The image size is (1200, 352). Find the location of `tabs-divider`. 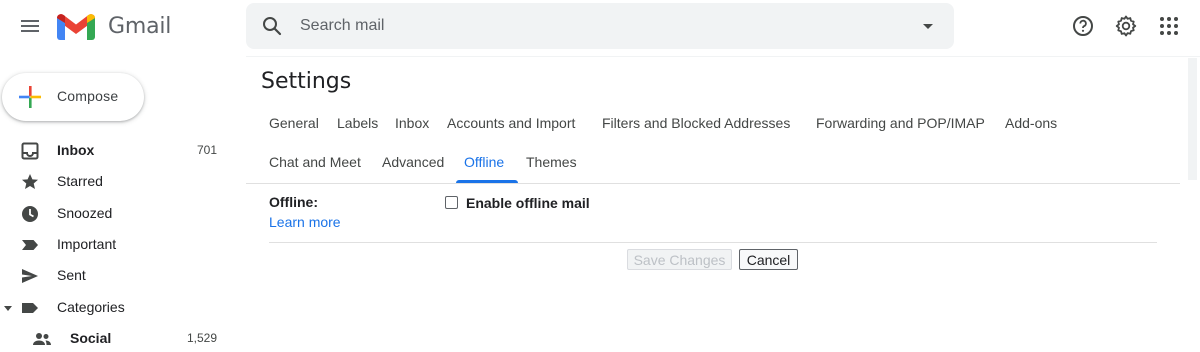

tabs-divider is located at coordinates (713, 183).